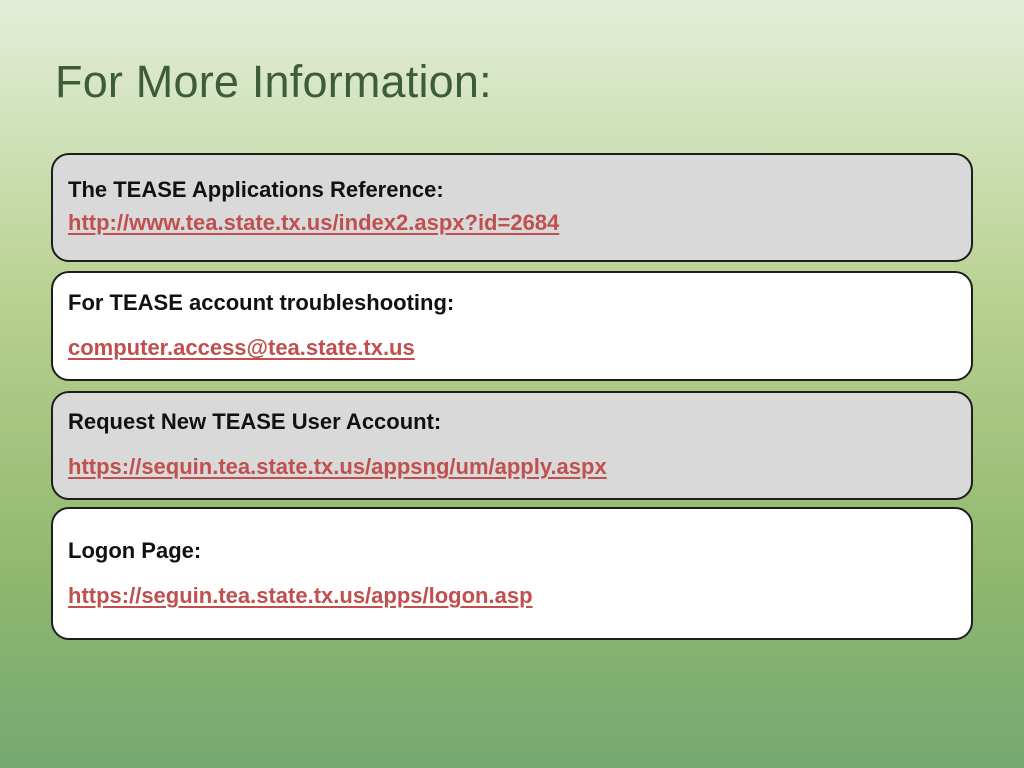 The width and height of the screenshot is (1024, 768). I want to click on logon-page-label: Logon Page:, so click(135, 550).